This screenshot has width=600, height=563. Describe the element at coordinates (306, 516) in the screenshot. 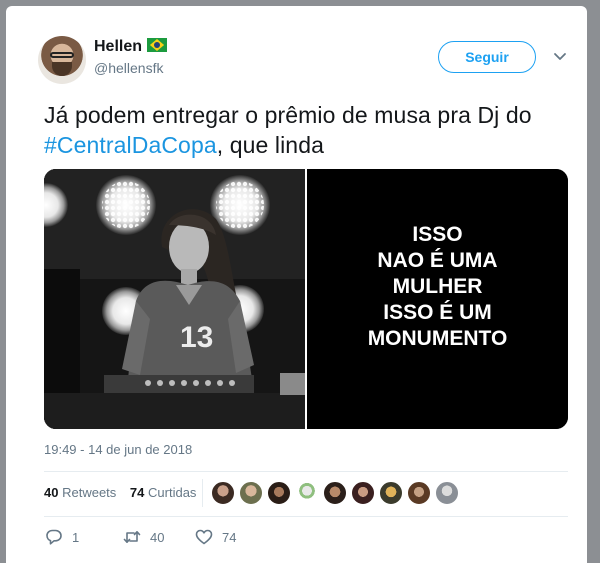

I see `divider-bottom` at that location.